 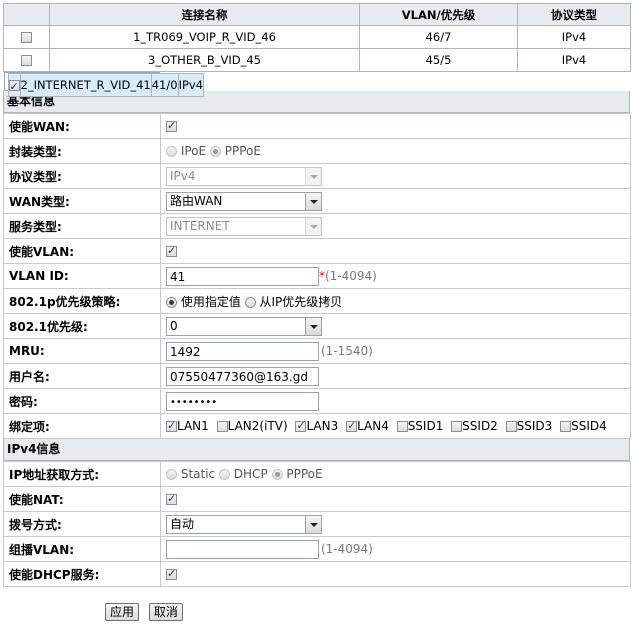 I want to click on multicast-vlan-label: 组播VLAN:, so click(x=82, y=549).